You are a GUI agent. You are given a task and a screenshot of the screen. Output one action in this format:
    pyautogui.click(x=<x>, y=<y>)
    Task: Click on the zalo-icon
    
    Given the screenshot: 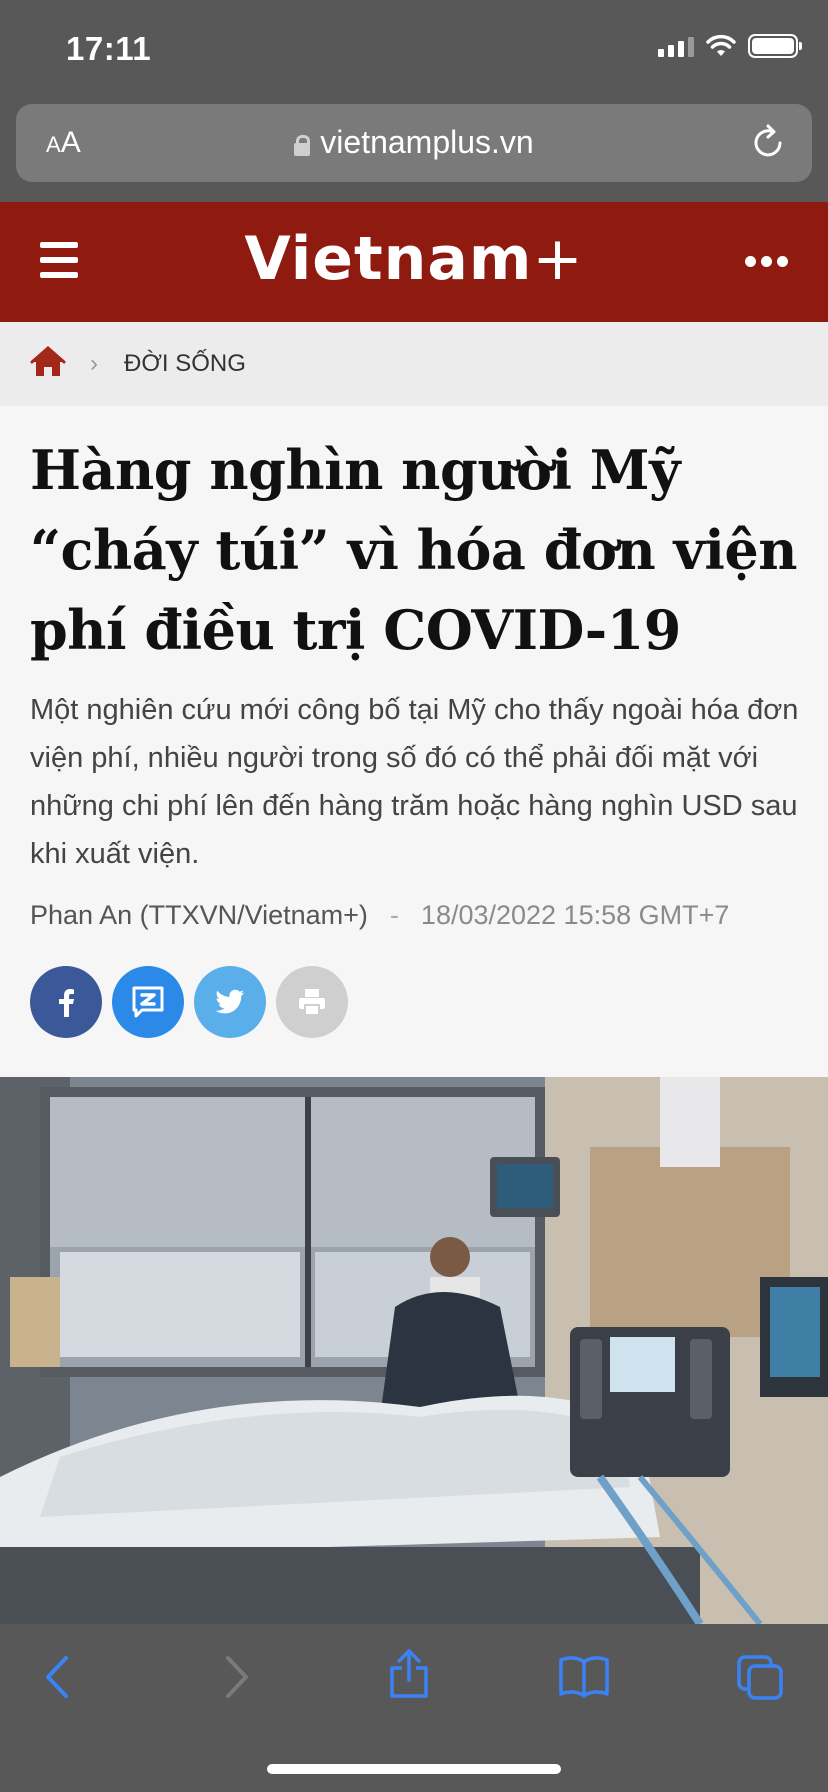 What is the action you would take?
    pyautogui.click(x=148, y=1002)
    